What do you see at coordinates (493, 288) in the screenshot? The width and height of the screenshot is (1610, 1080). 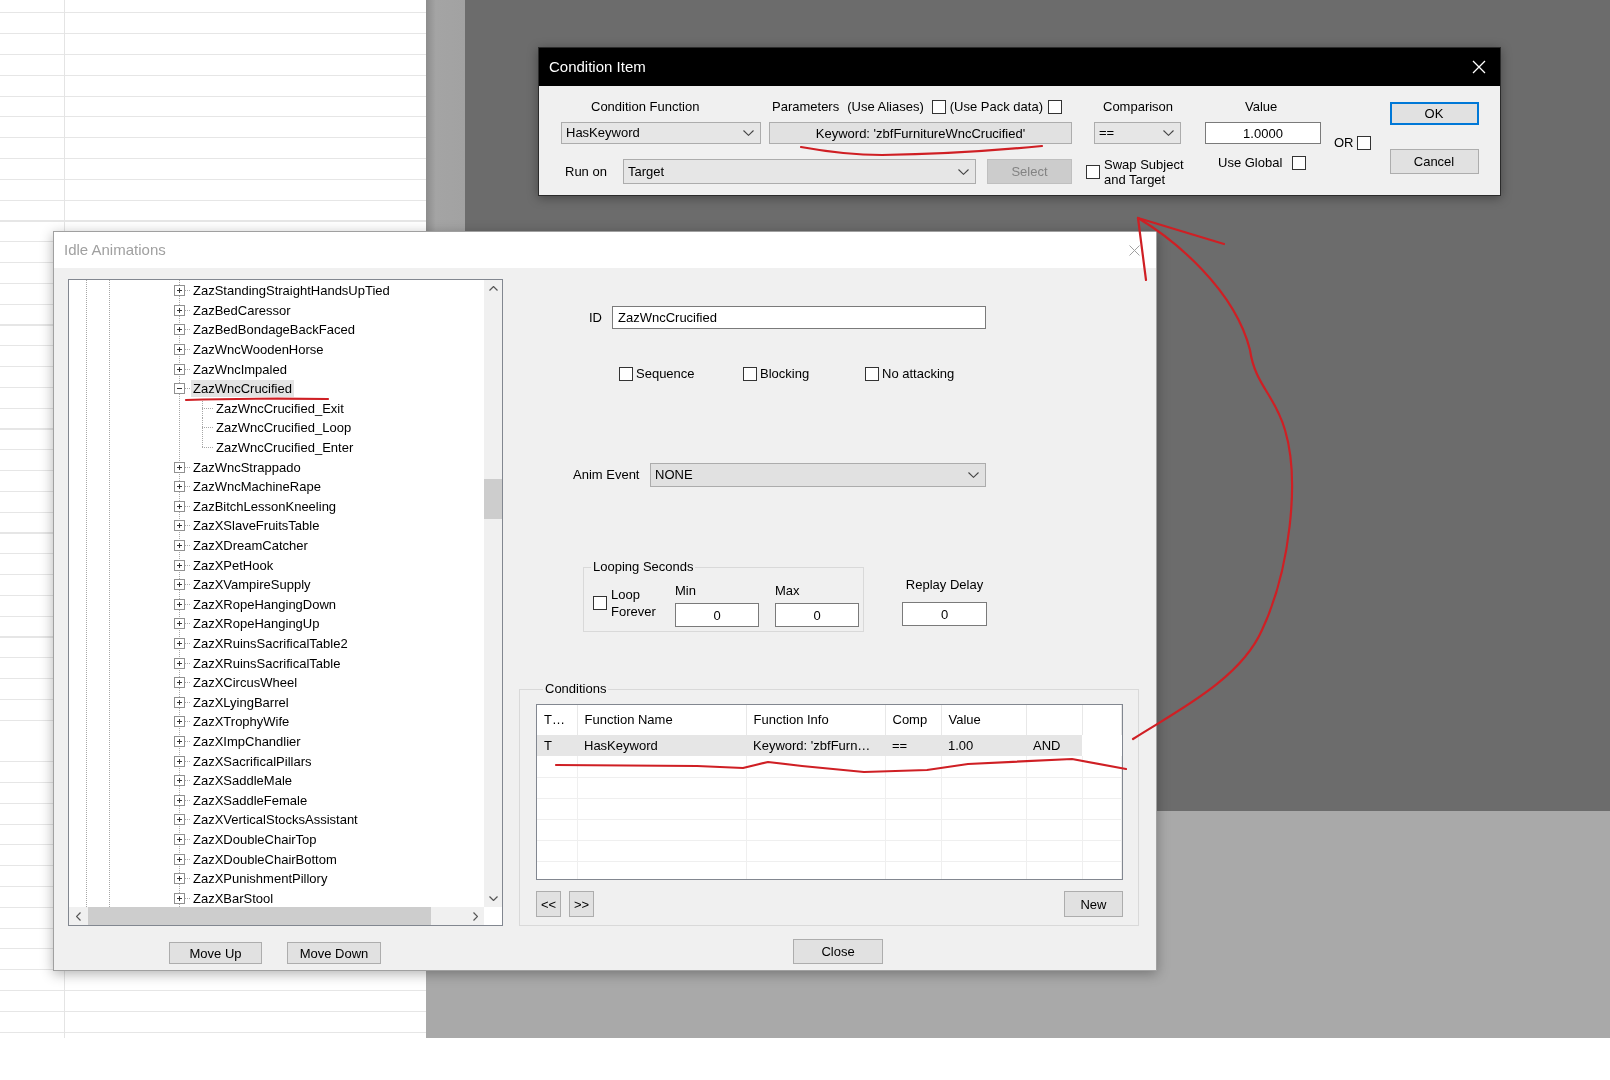 I see `chevron-up-icon` at bounding box center [493, 288].